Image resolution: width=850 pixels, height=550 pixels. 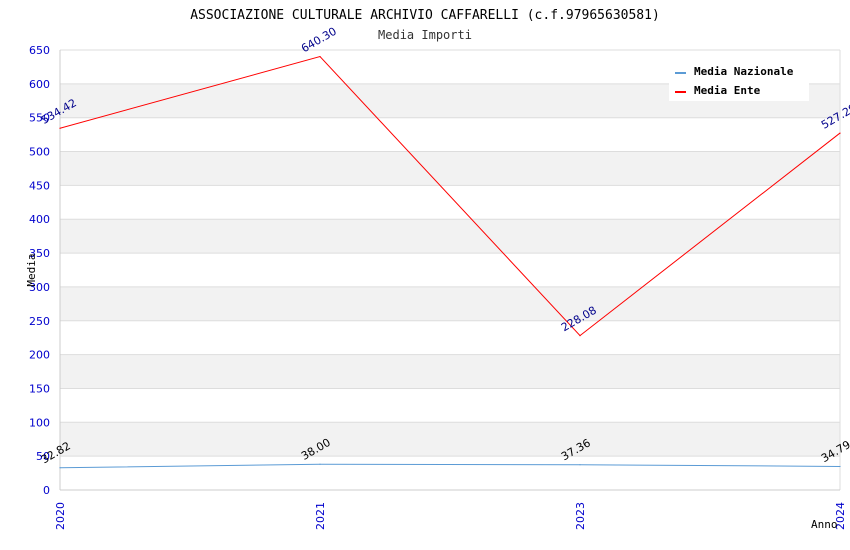 What do you see at coordinates (56, 452) in the screenshot?
I see `data-label: 32.82` at bounding box center [56, 452].